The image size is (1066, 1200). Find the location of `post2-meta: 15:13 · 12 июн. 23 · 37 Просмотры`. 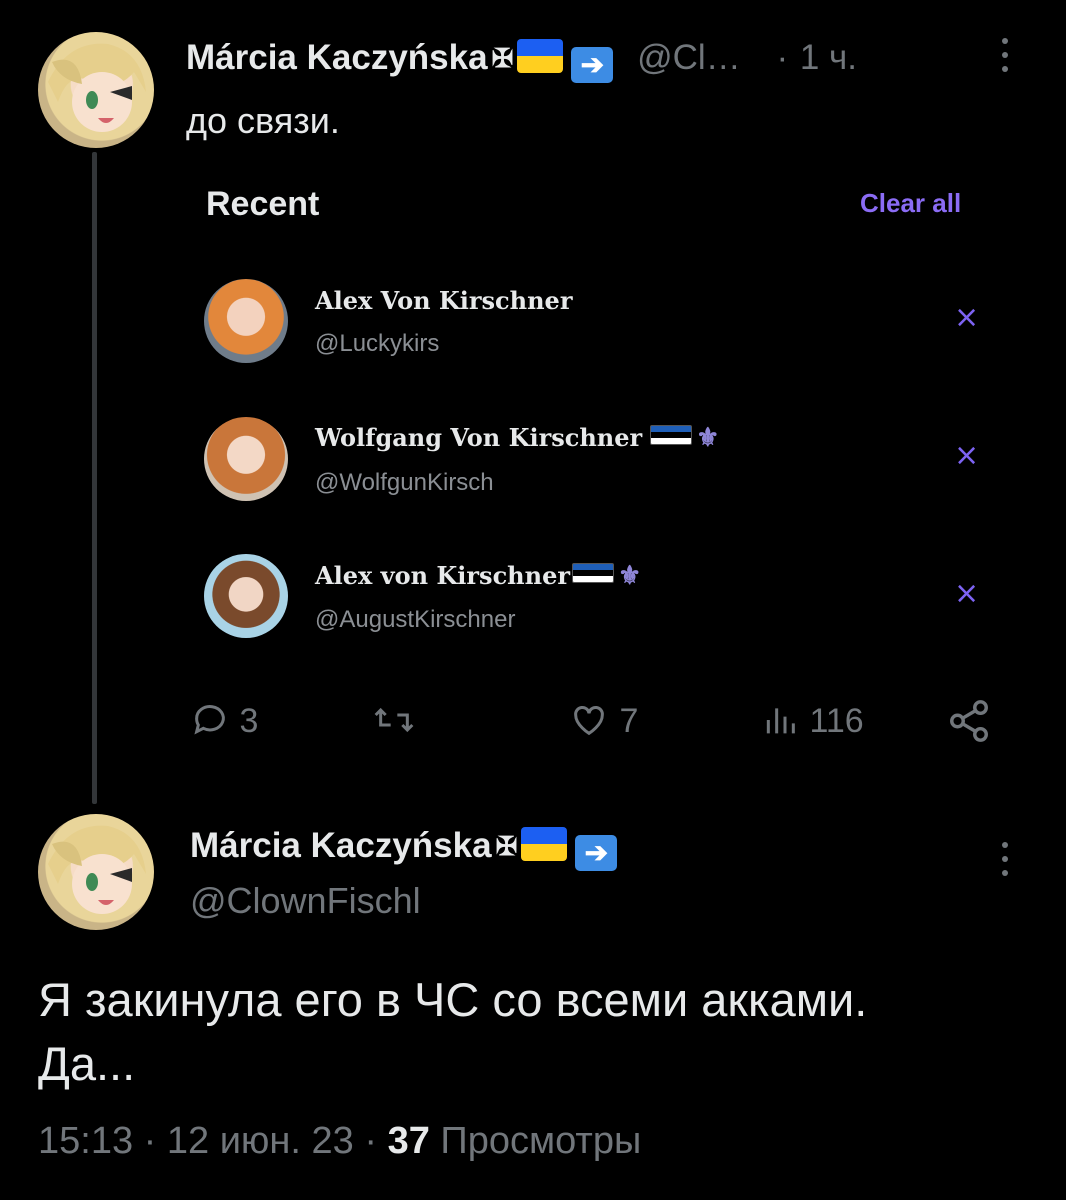

post2-meta: 15:13 · 12 июн. 23 · 37 Просмотры is located at coordinates (339, 1141).